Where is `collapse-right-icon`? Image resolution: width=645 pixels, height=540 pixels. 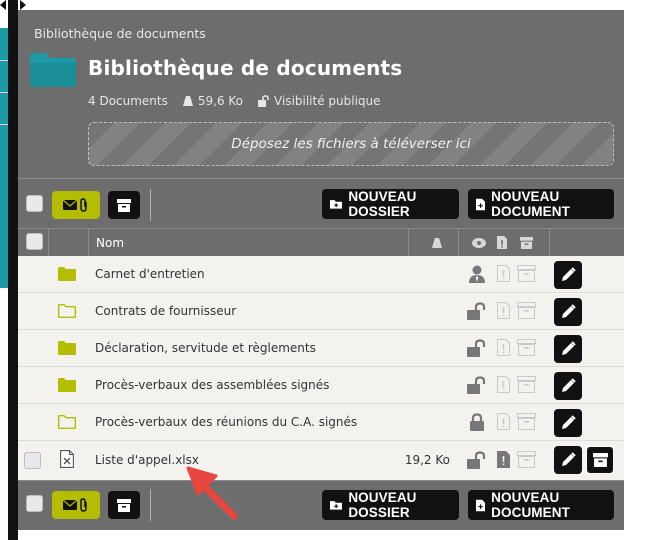 collapse-right-icon is located at coordinates (23, 5).